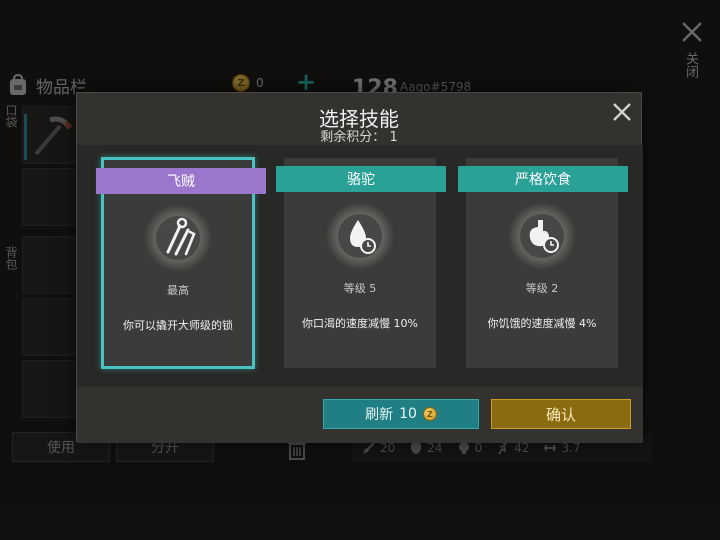 The image size is (720, 540). I want to click on refresh-button: 刷新 10 Z, so click(401, 414).